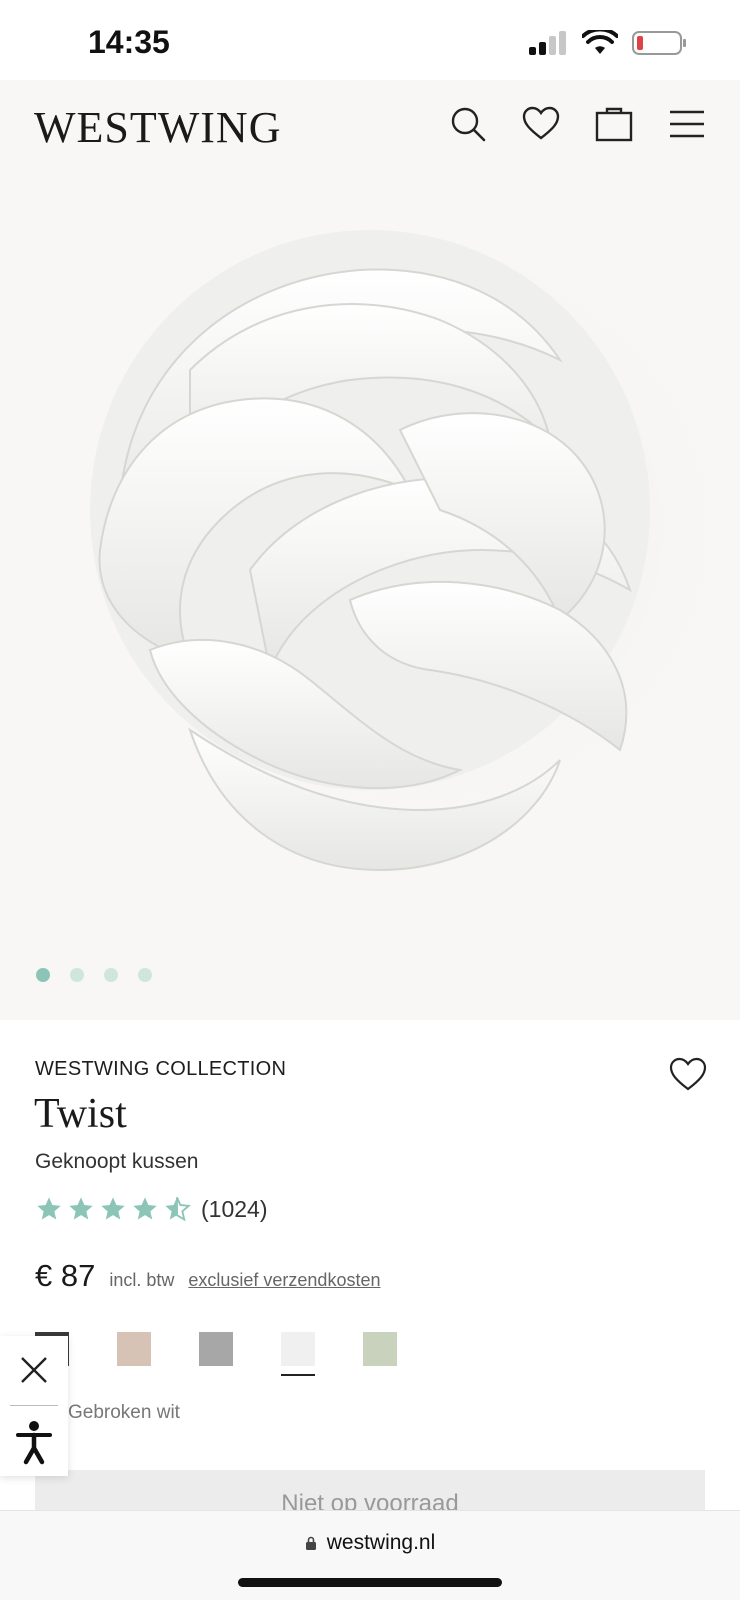 Image resolution: width=740 pixels, height=1600 pixels. Describe the element at coordinates (659, 43) in the screenshot. I see `battery-icon` at that location.